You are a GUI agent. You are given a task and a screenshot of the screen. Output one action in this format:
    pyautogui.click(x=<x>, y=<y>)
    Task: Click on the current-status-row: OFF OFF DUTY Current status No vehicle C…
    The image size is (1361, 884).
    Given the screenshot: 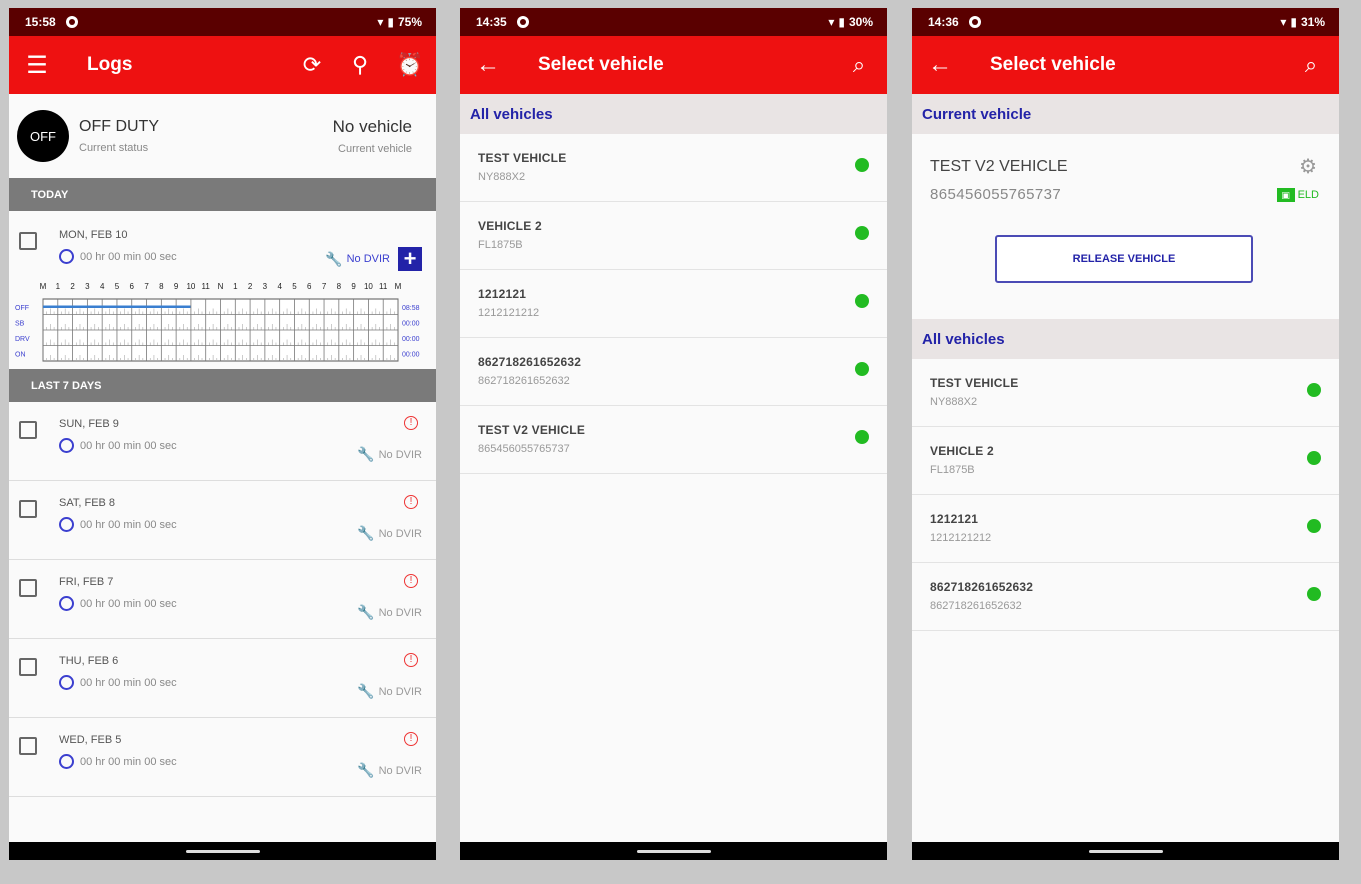 What is the action you would take?
    pyautogui.click(x=222, y=136)
    